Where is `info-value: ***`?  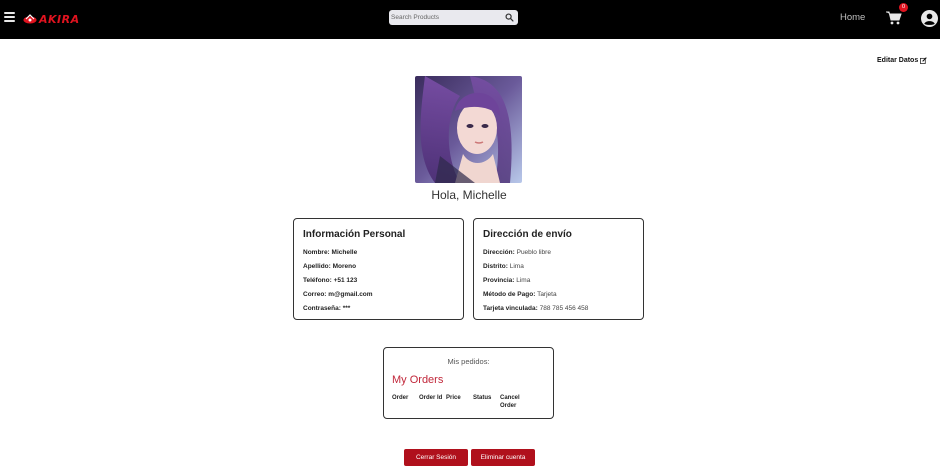 info-value: *** is located at coordinates (346, 308).